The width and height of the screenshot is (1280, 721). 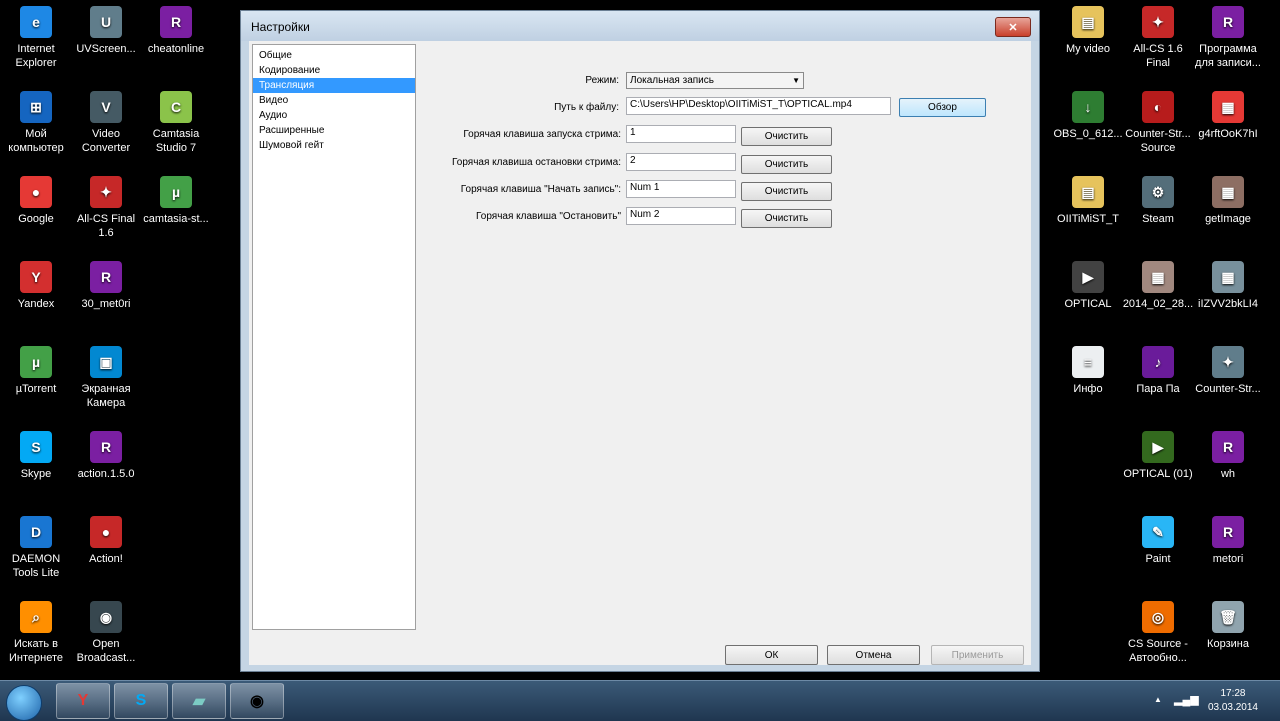 I want to click on taskbar-app-yandex-browser: Y, so click(x=83, y=701).